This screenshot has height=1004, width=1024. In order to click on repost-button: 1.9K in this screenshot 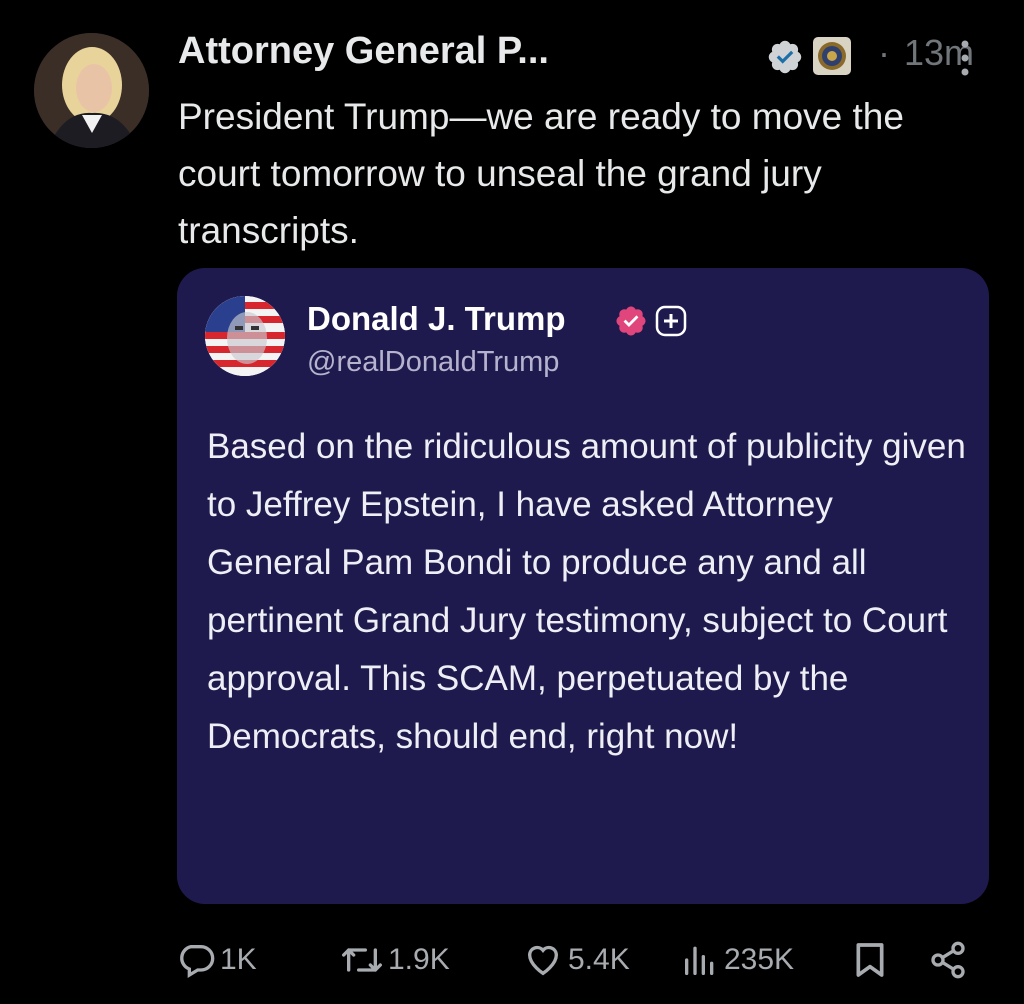, I will do `click(395, 960)`.